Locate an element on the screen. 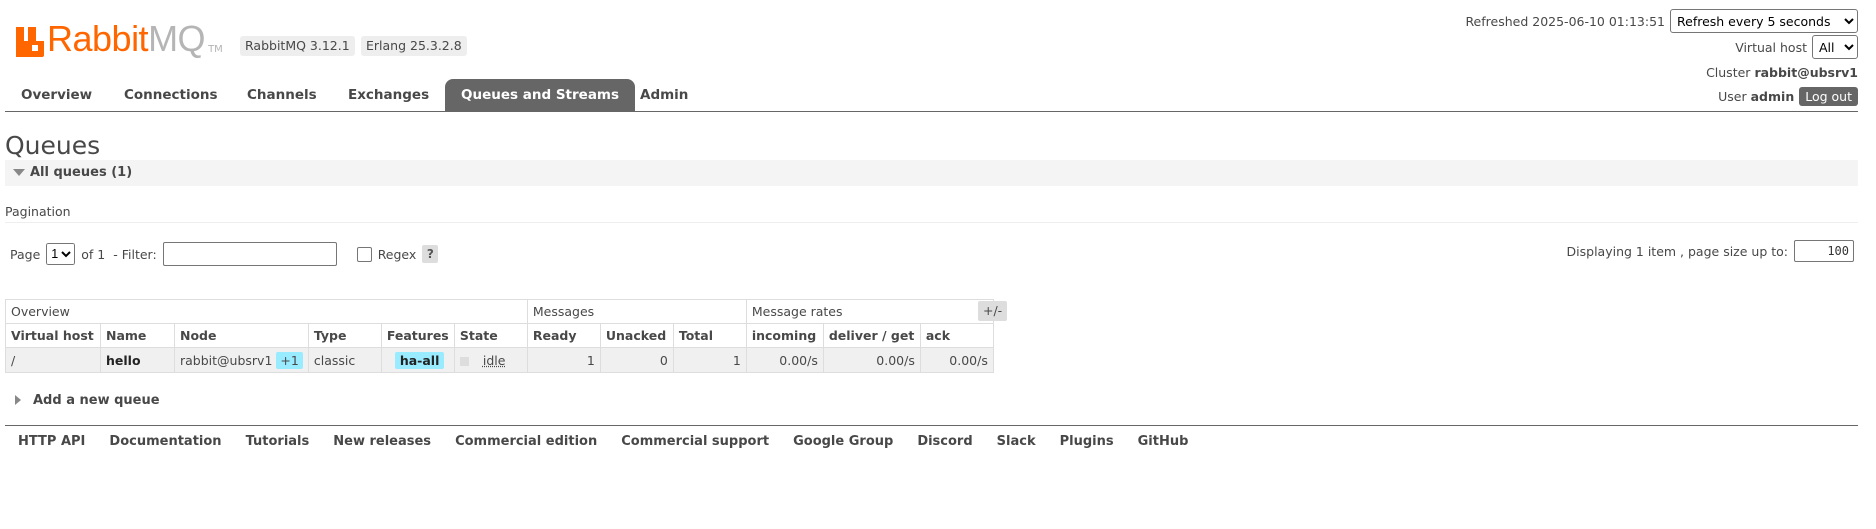 The width and height of the screenshot is (1876, 529). cell-type: classic is located at coordinates (344, 360).